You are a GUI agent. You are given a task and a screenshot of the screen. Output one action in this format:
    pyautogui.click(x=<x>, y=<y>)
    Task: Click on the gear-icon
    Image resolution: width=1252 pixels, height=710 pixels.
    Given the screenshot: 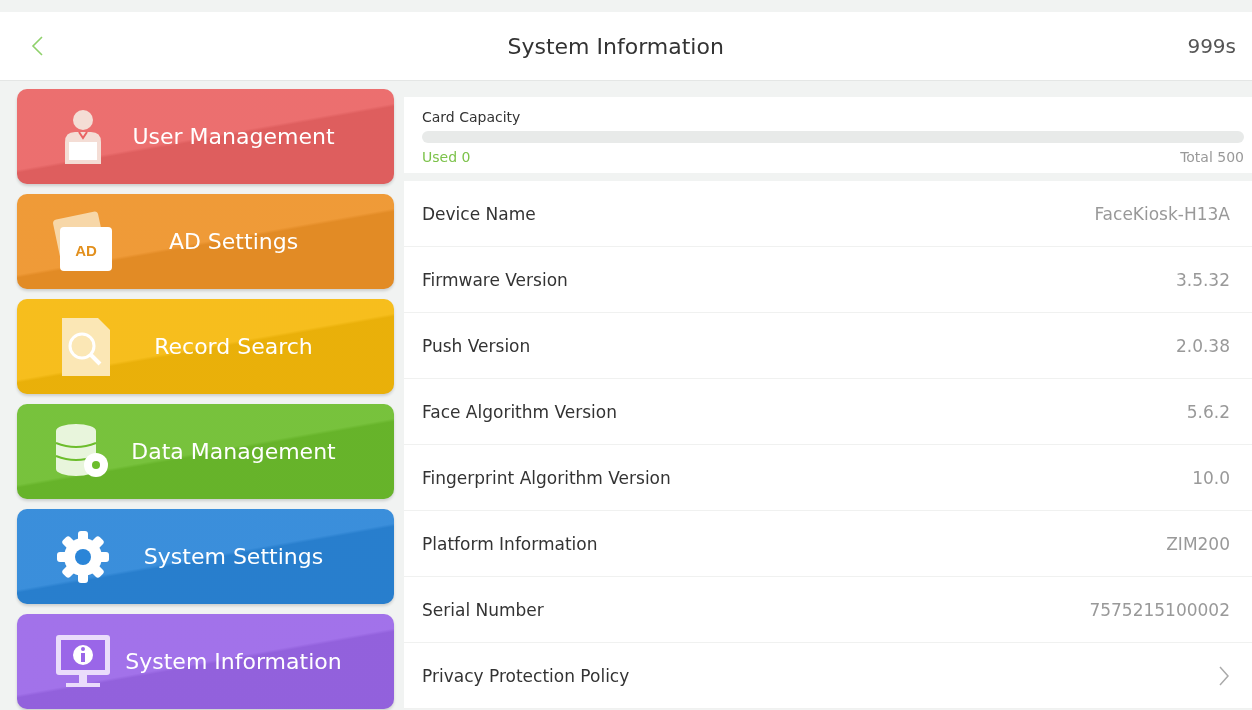 What is the action you would take?
    pyautogui.click(x=83, y=556)
    